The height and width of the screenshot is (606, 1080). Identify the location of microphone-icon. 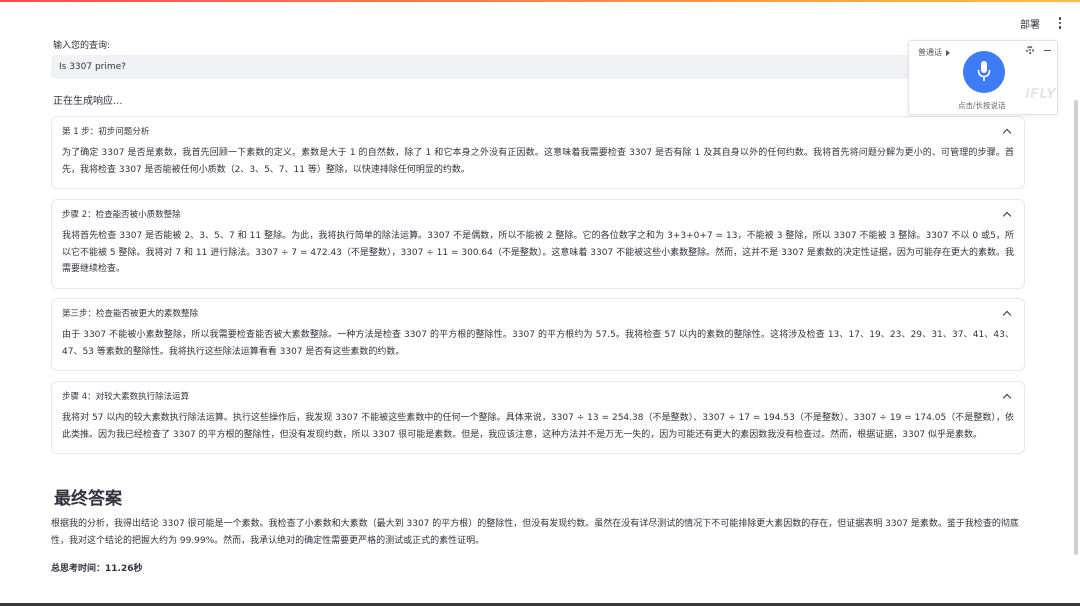
(984, 71).